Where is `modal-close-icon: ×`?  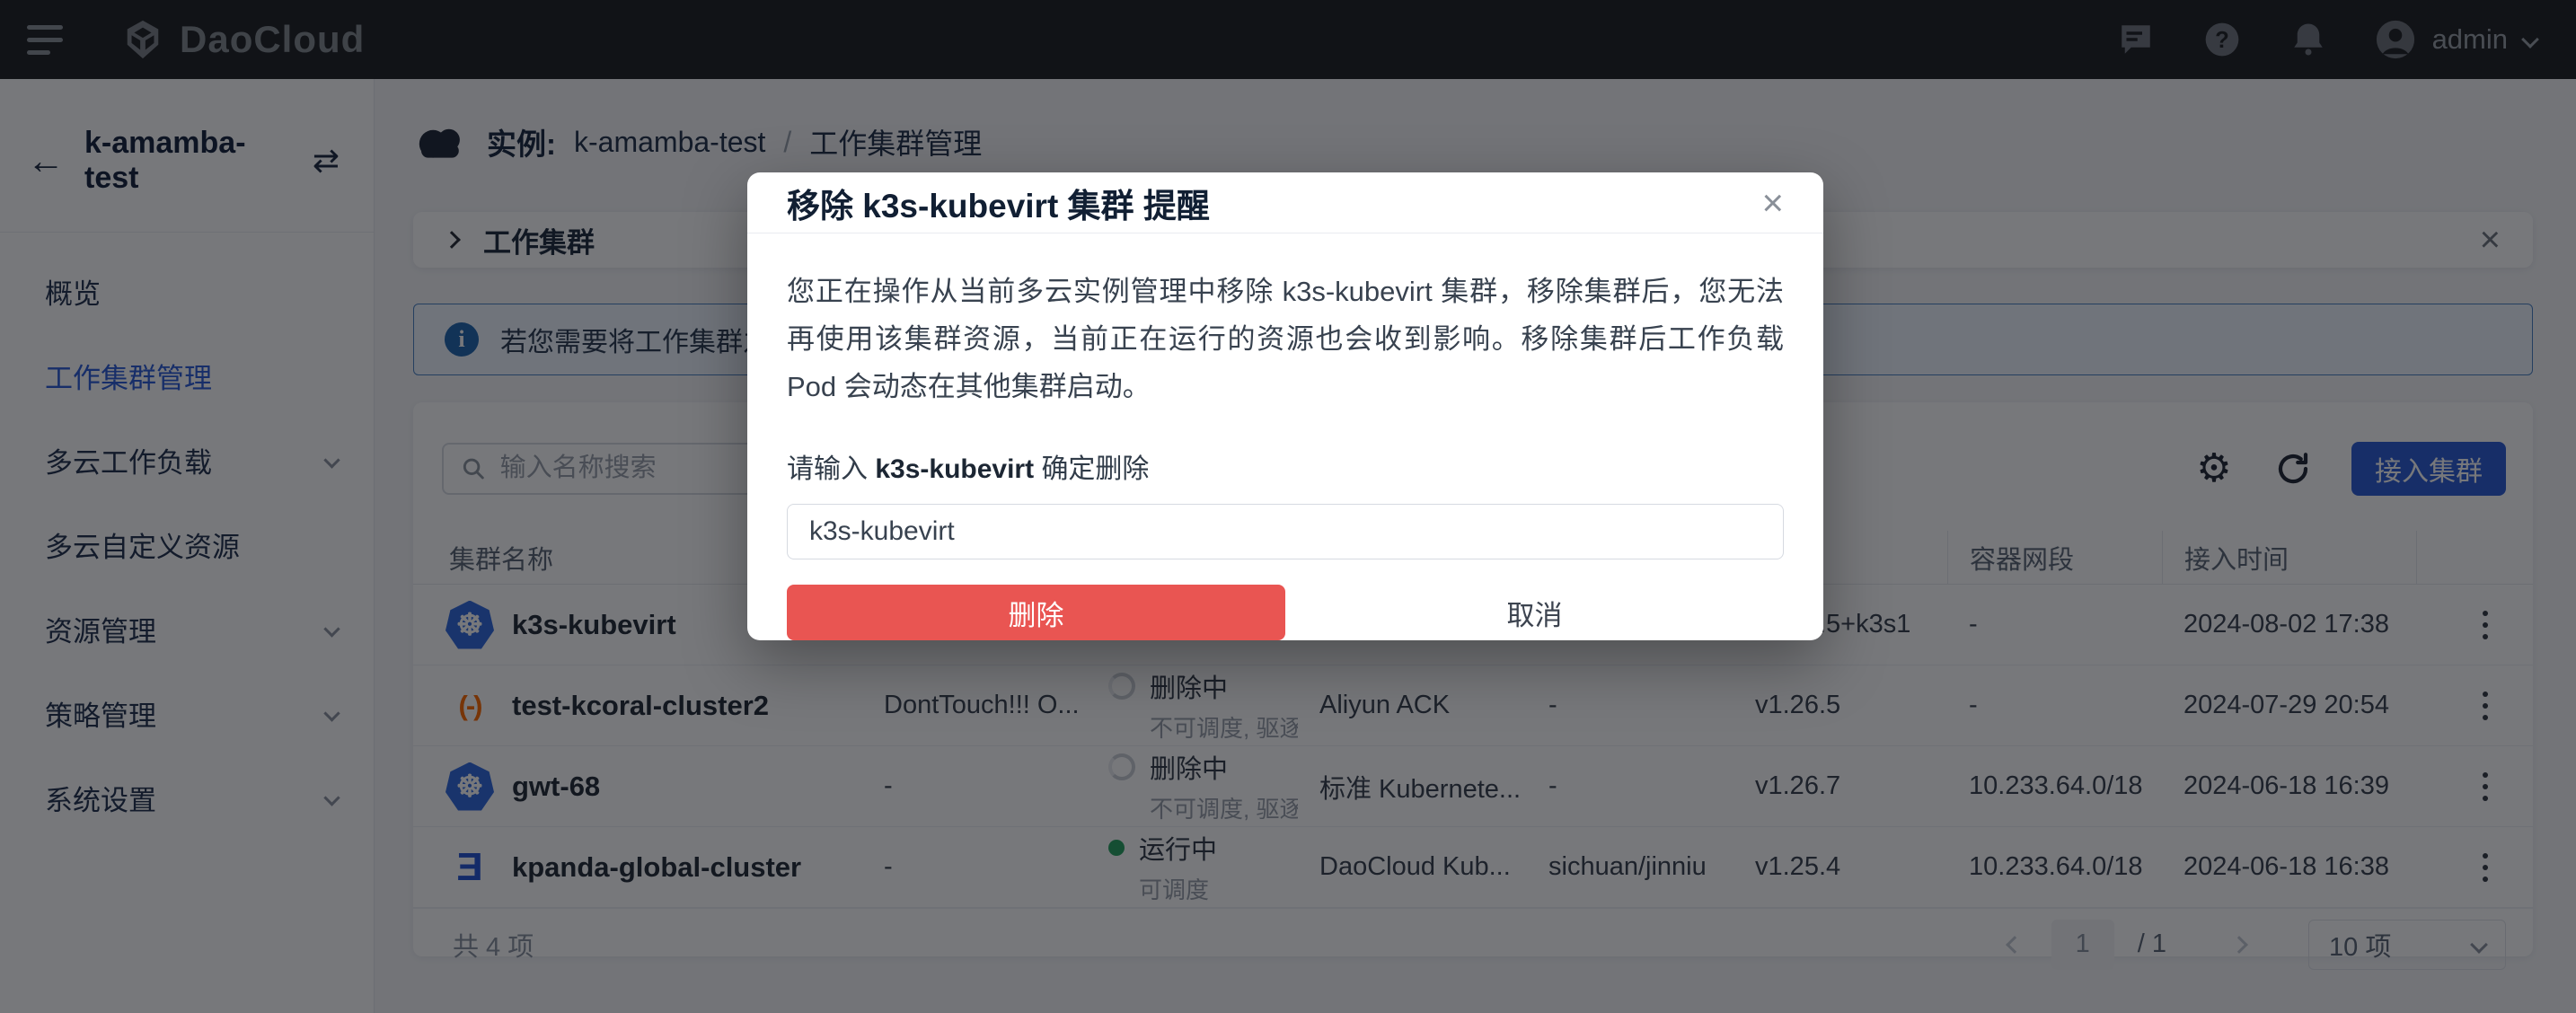 modal-close-icon: × is located at coordinates (1772, 203).